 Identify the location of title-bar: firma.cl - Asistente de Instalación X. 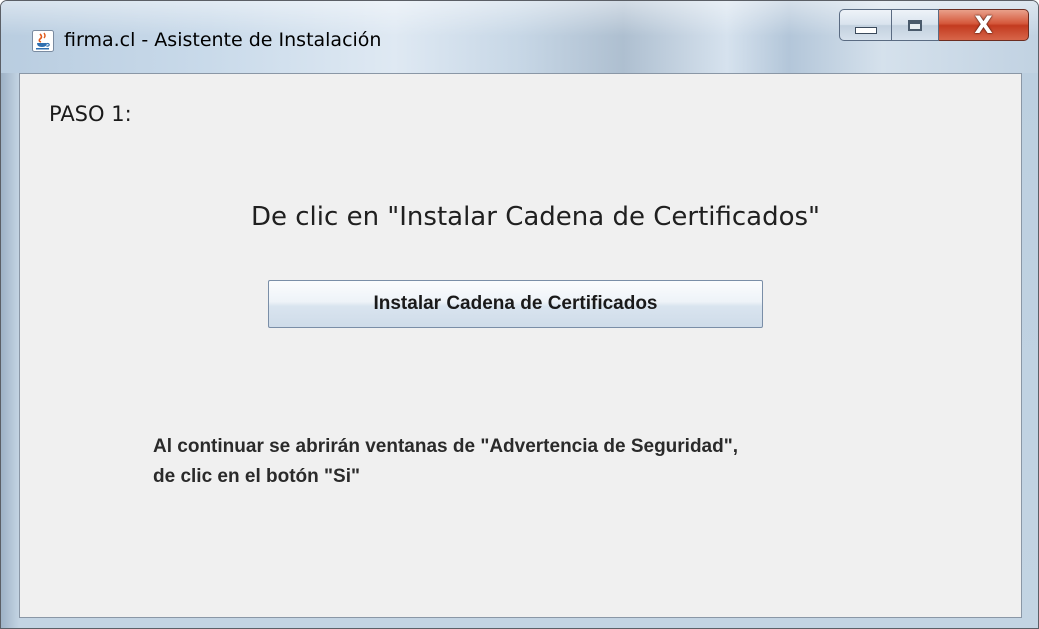
(519, 37).